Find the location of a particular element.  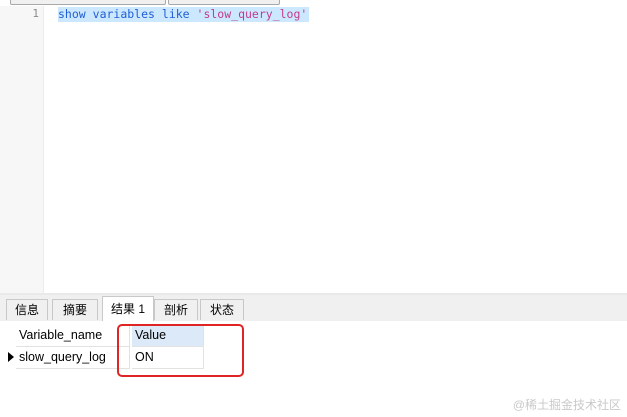

tab-profile: 剖析 is located at coordinates (176, 309).